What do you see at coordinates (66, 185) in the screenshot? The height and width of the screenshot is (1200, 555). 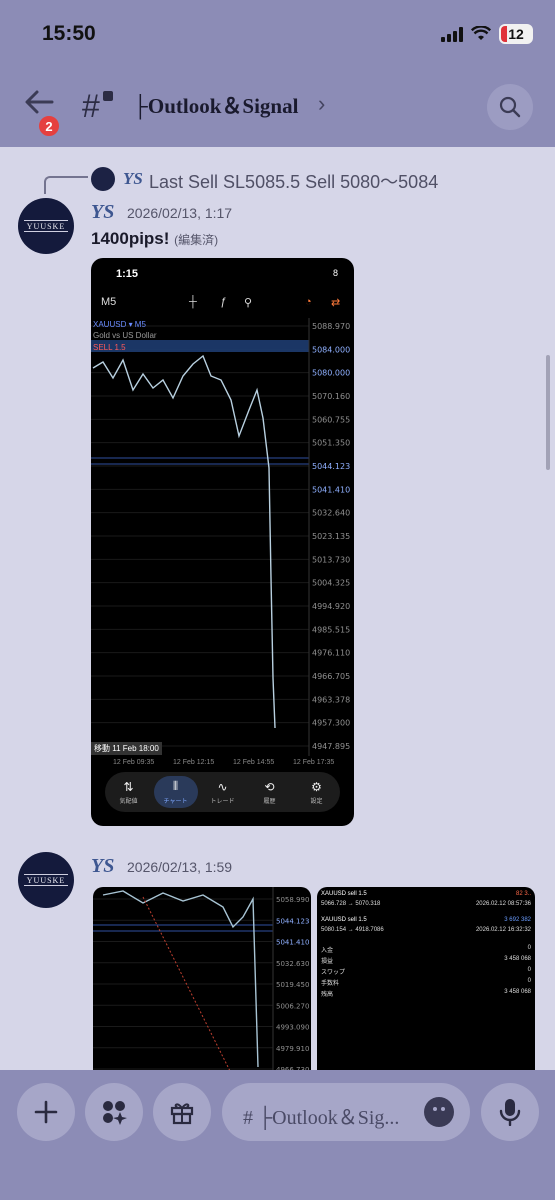 I see `reply-connector` at bounding box center [66, 185].